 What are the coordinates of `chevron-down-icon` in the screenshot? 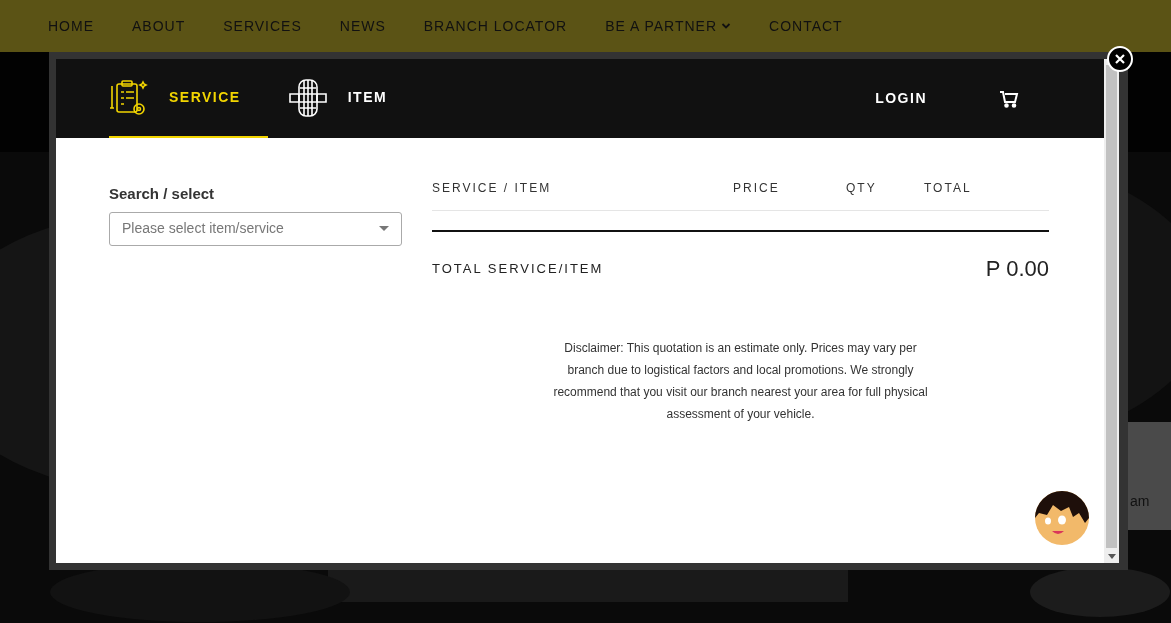 It's located at (726, 26).